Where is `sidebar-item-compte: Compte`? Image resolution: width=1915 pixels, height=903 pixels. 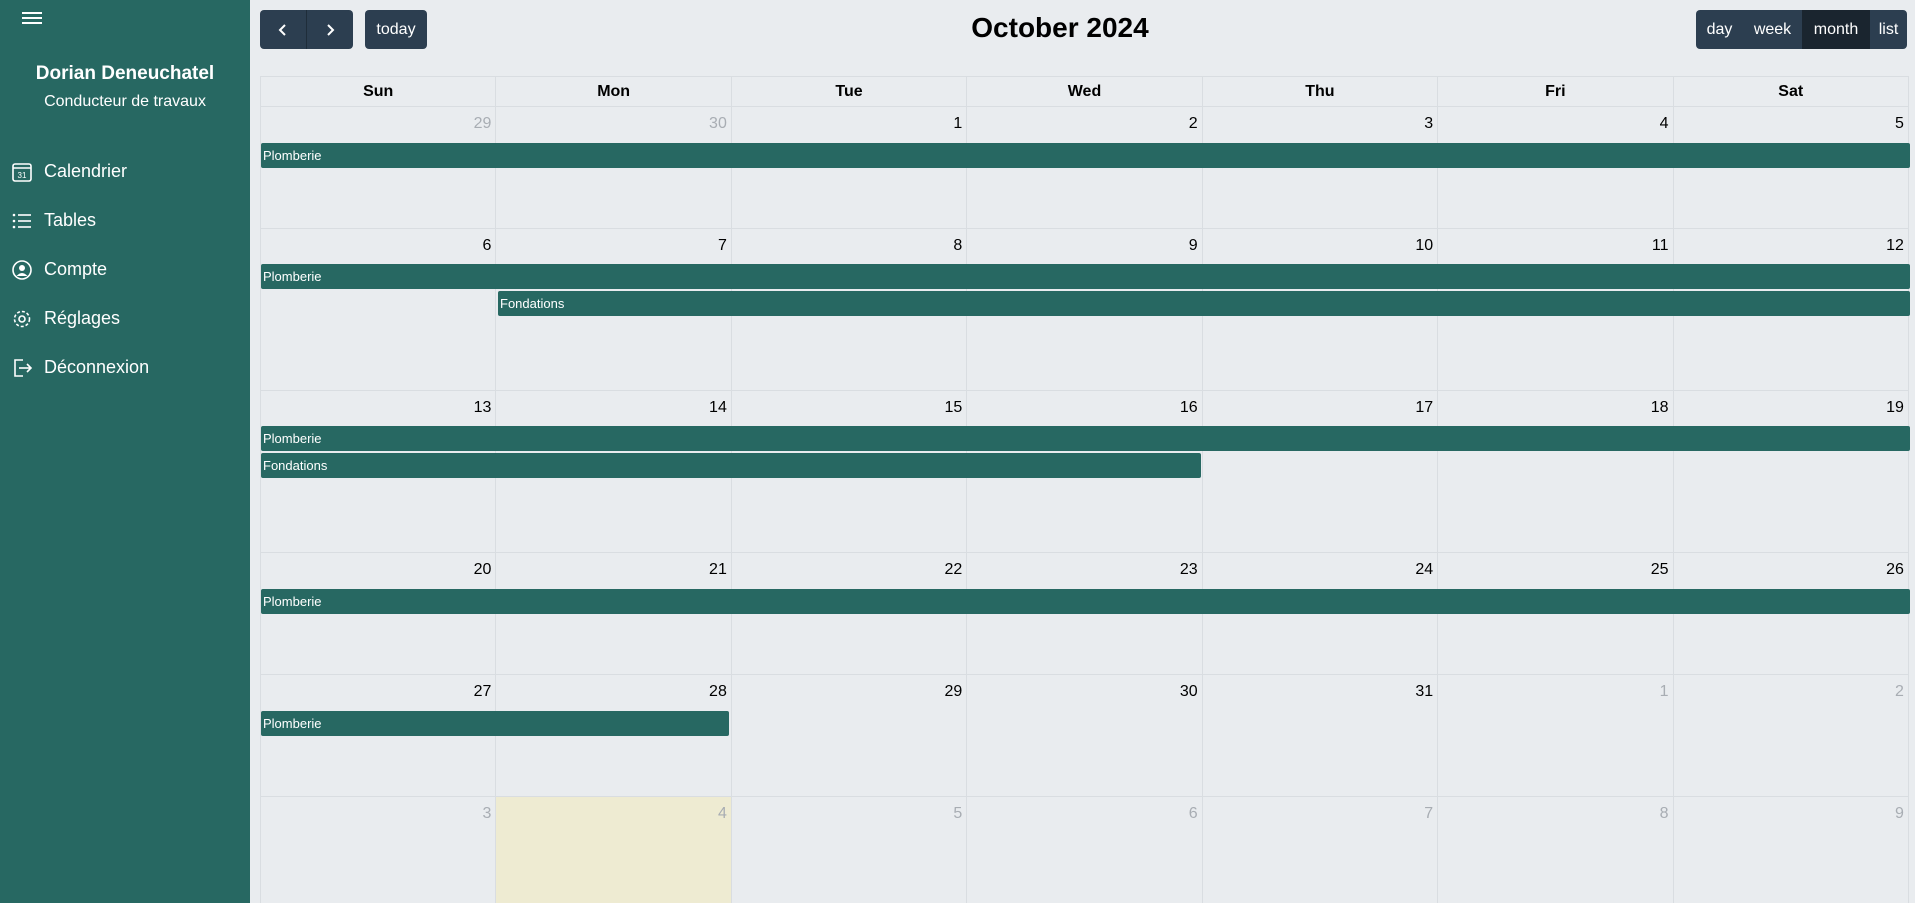
sidebar-item-compte: Compte is located at coordinates (125, 269).